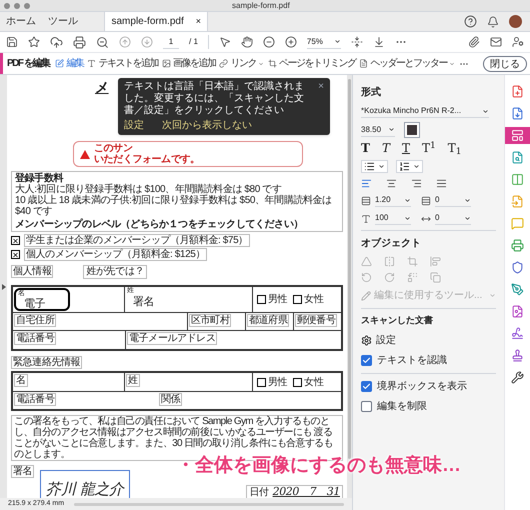 This screenshot has height=510, width=530. What do you see at coordinates (224, 42) in the screenshot?
I see `pointer-icon` at bounding box center [224, 42].